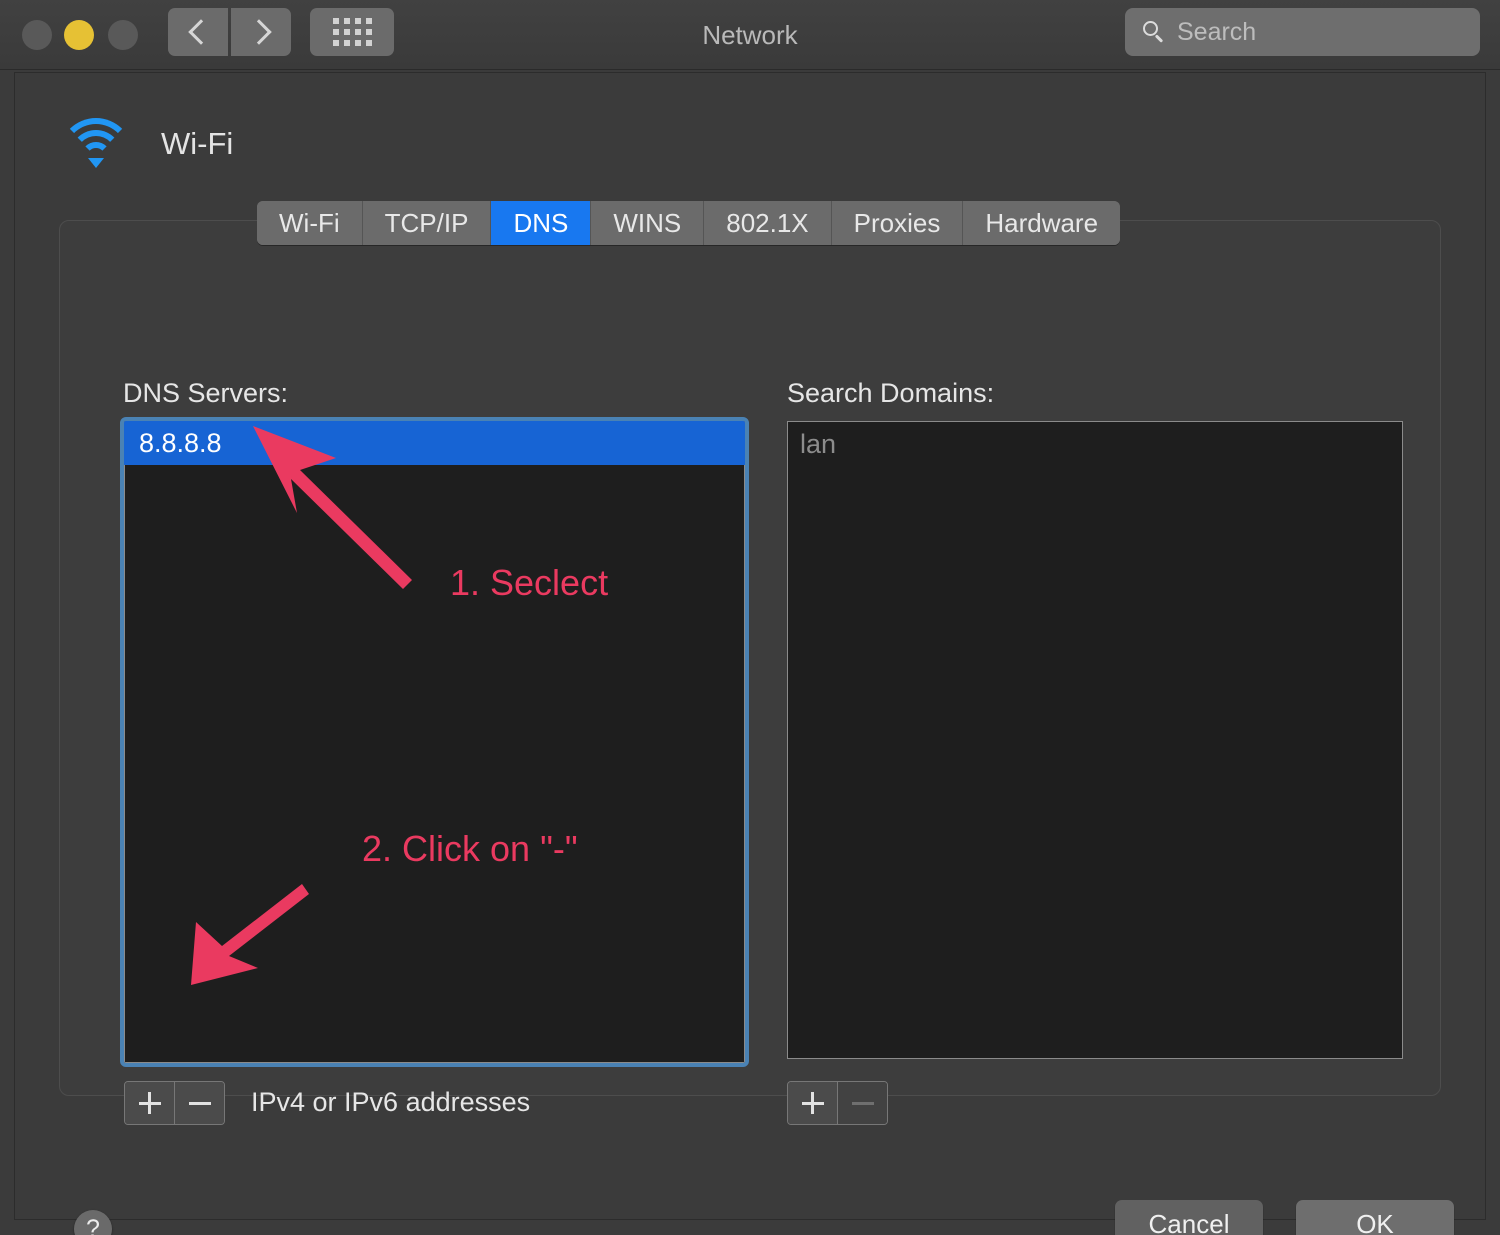 Image resolution: width=1500 pixels, height=1235 pixels. Describe the element at coordinates (470, 848) in the screenshot. I see `annotation-step-2: 2. Click on "-"` at that location.